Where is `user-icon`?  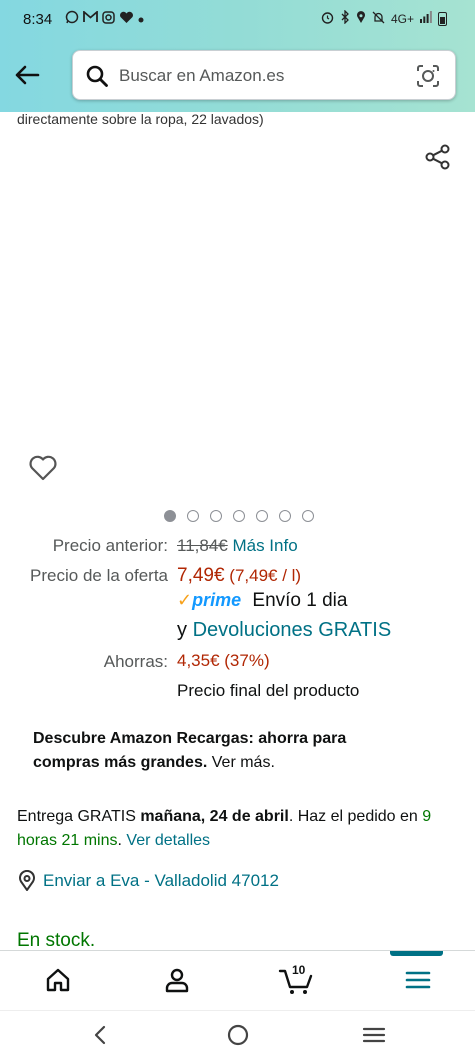
user-icon is located at coordinates (177, 980).